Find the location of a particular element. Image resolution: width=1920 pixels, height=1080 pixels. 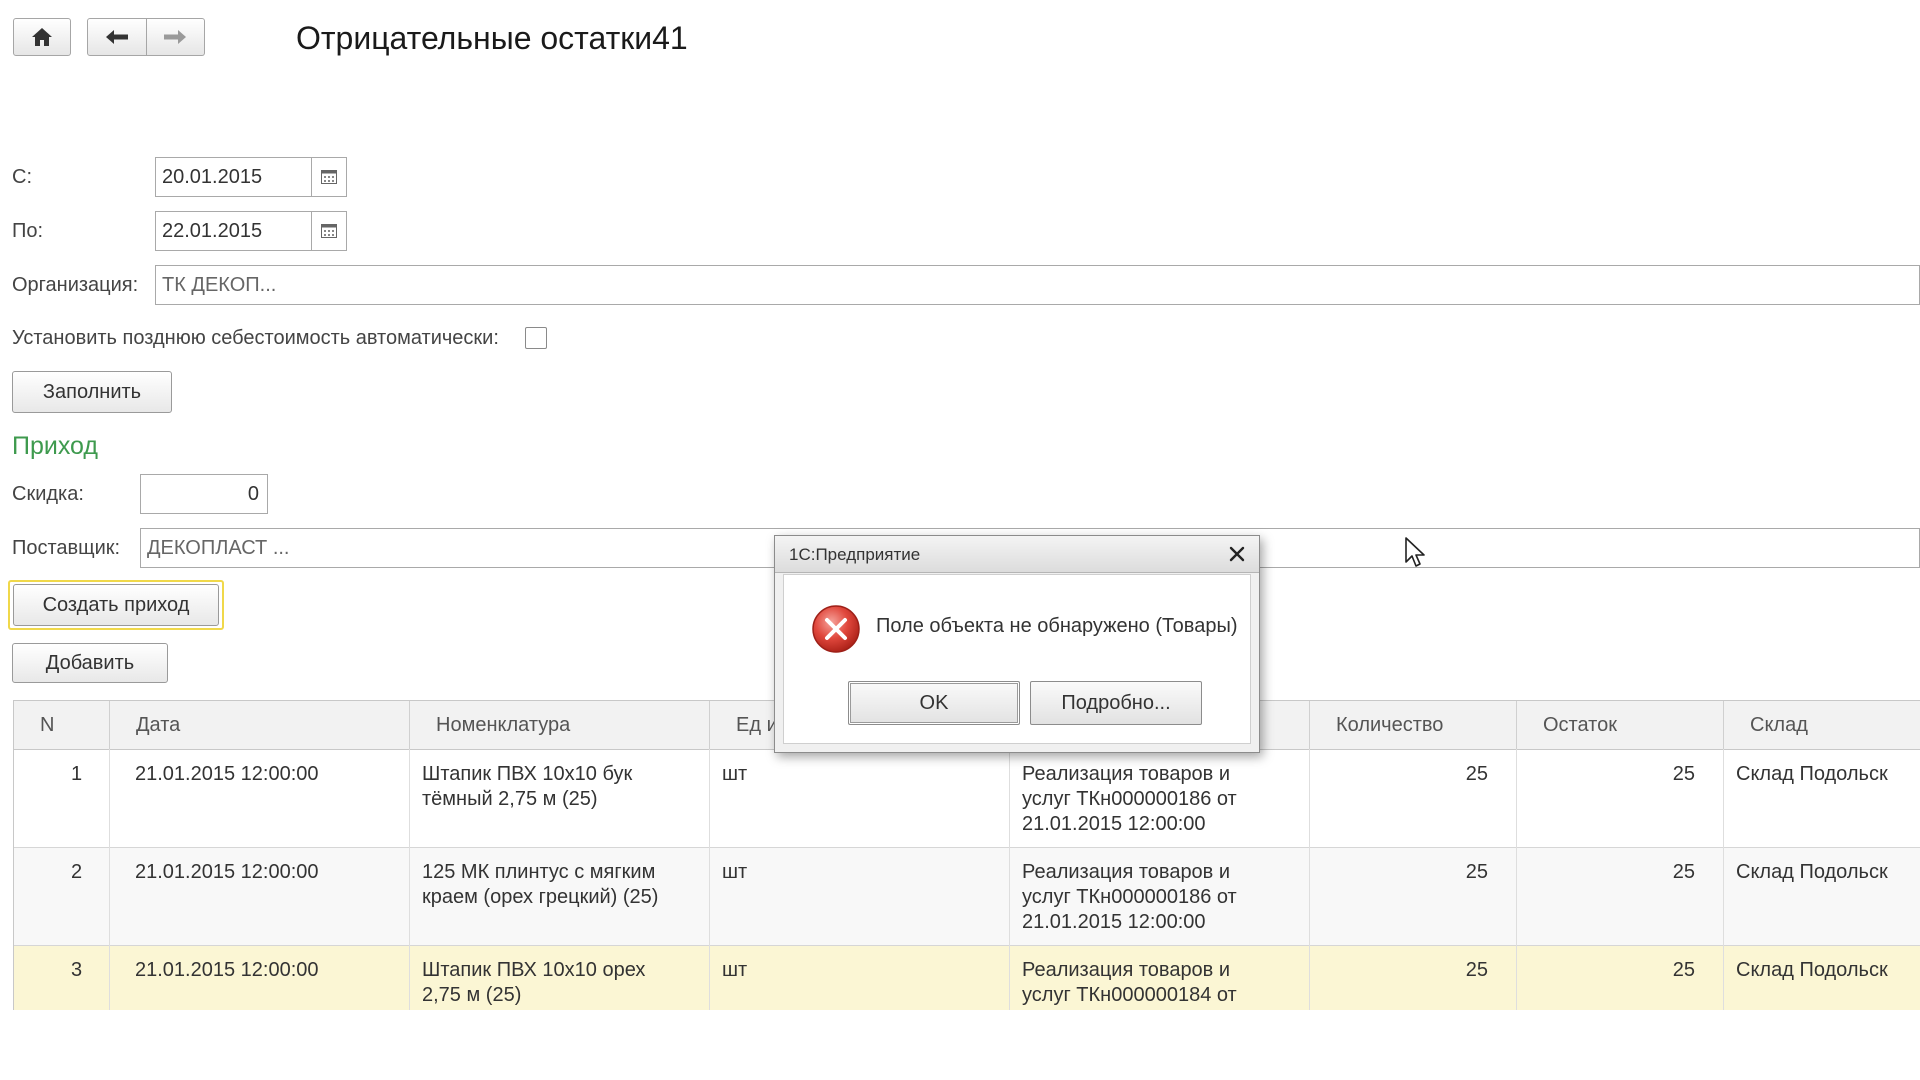

column-header-item: Номенклатура is located at coordinates (560, 725).